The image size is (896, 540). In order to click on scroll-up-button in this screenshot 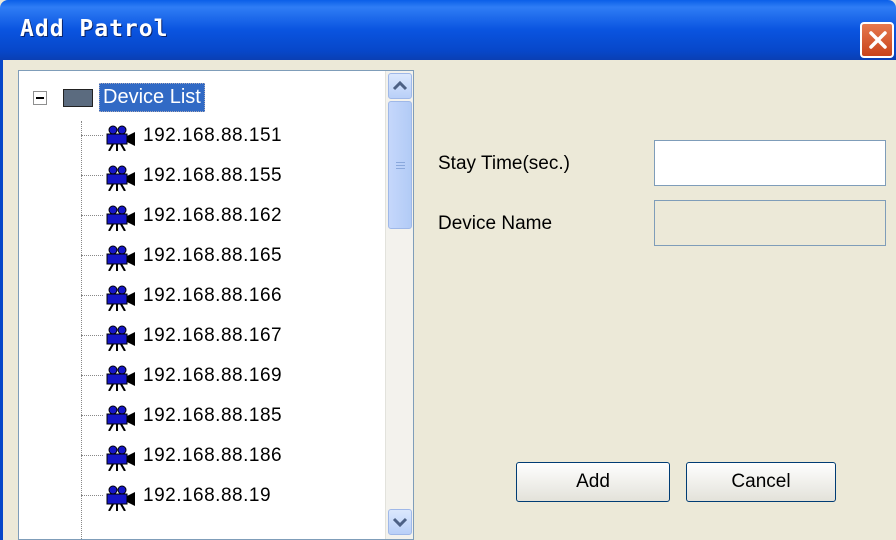, I will do `click(400, 86)`.